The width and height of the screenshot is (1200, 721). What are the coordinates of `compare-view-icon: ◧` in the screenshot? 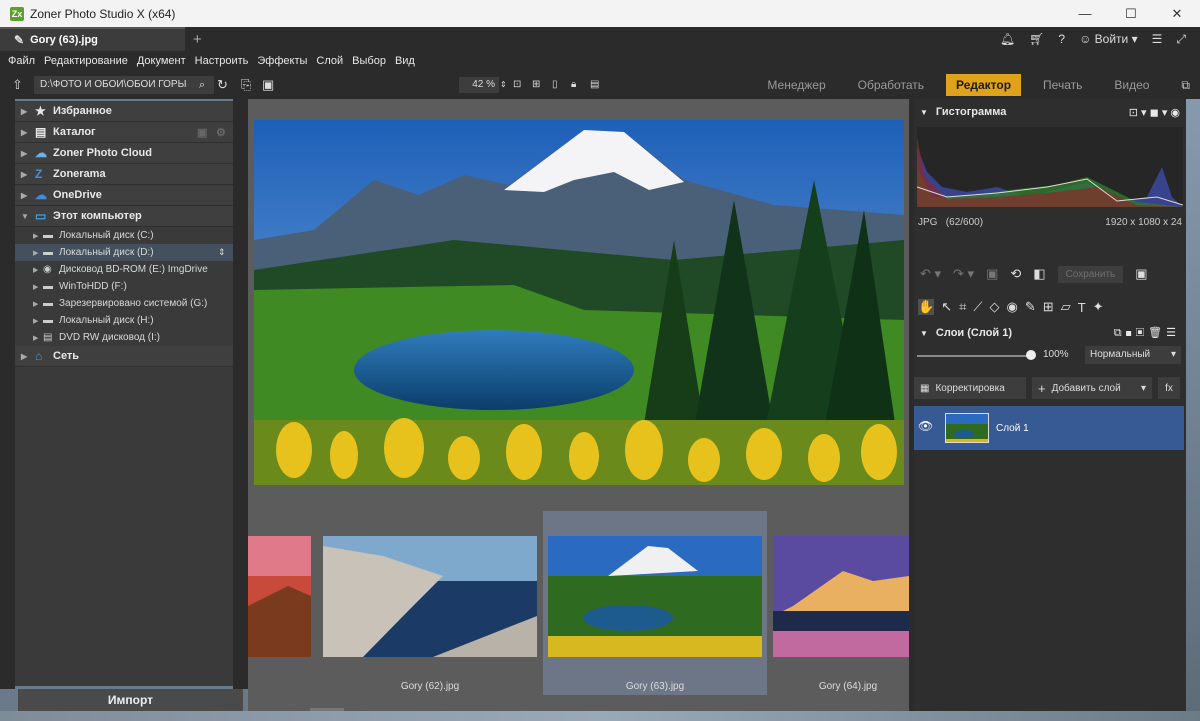 It's located at (1039, 274).